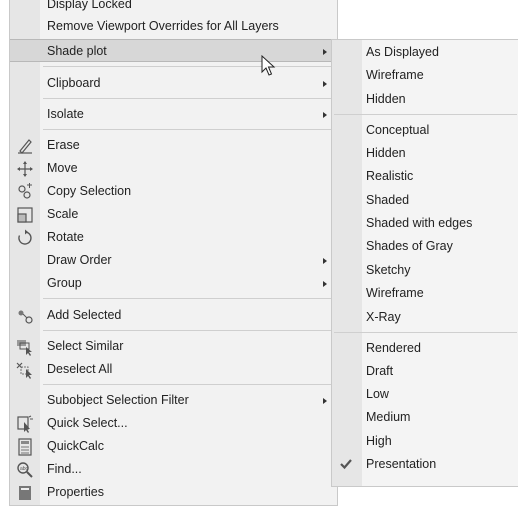  Describe the element at coordinates (64, 283) in the screenshot. I see `menu-item-label: Group` at that location.